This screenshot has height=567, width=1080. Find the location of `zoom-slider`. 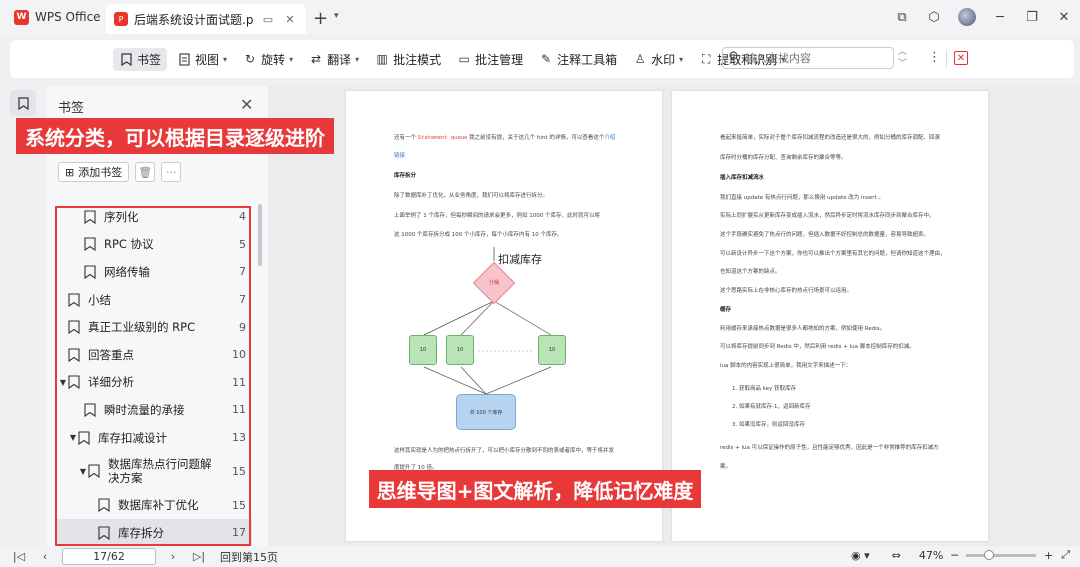

zoom-slider is located at coordinates (1000, 554).